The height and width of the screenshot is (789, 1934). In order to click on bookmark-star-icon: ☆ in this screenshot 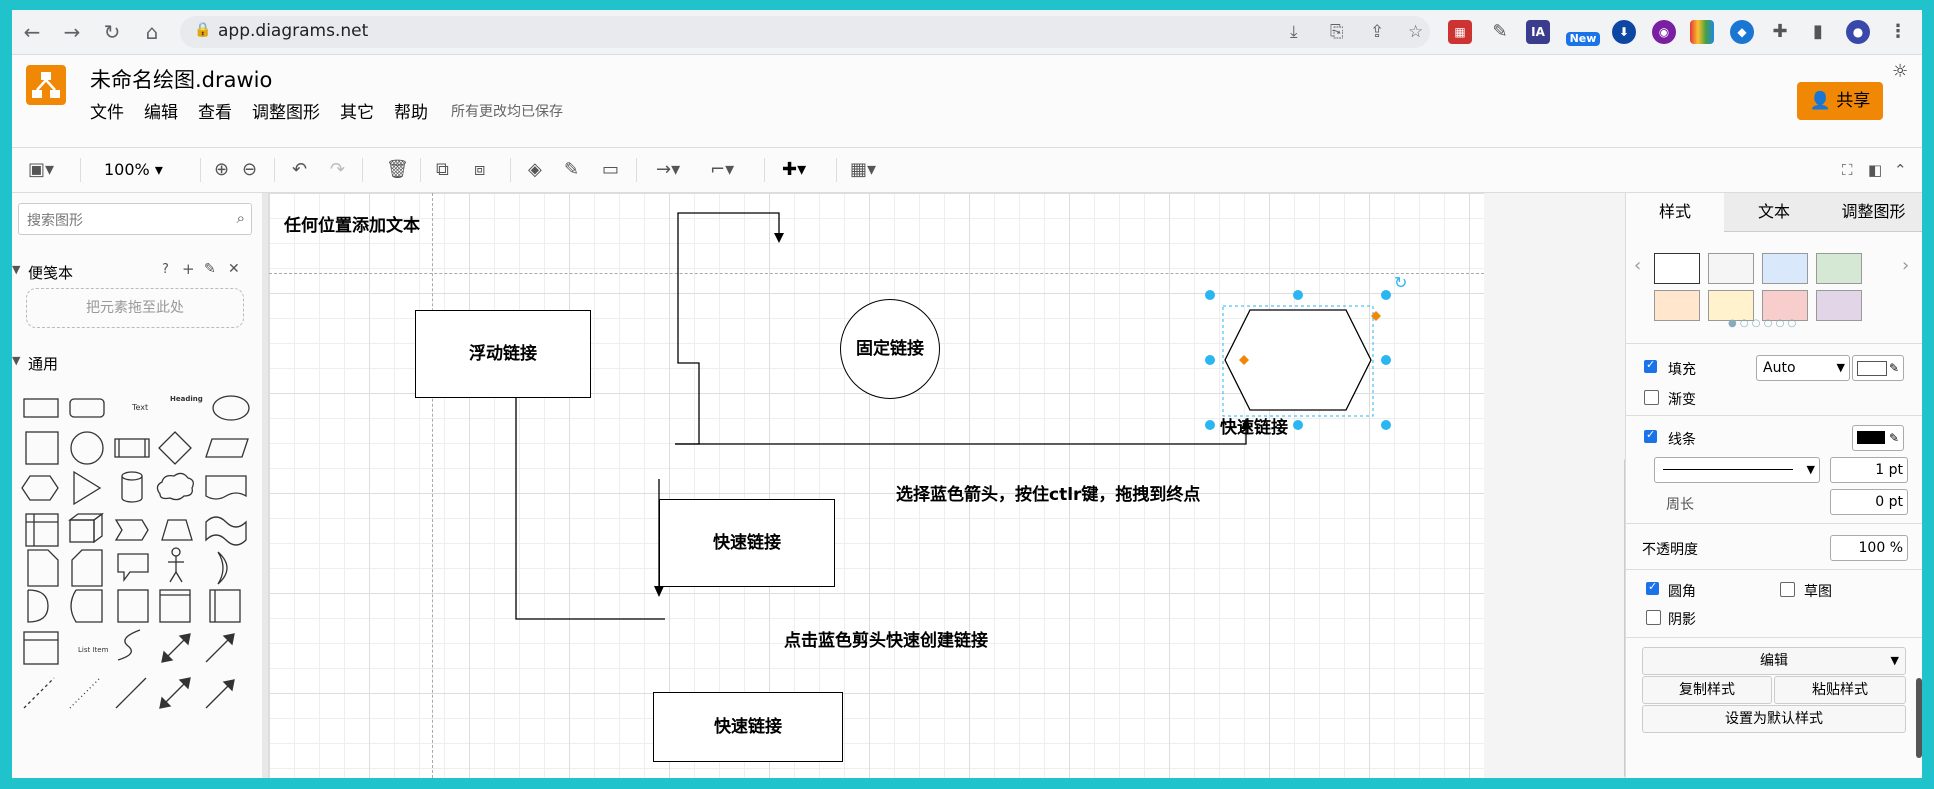, I will do `click(1415, 32)`.